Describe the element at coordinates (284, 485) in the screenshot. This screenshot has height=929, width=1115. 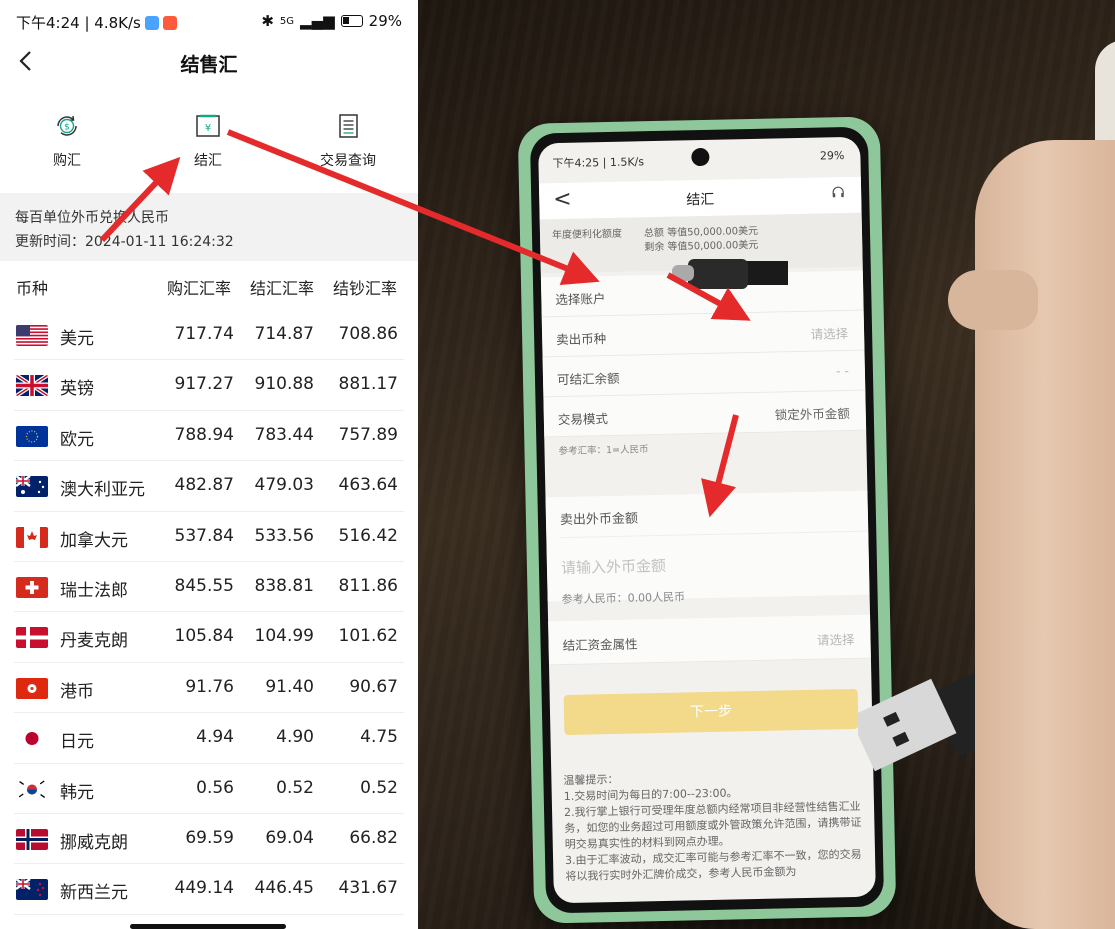
I see `settle-rate: 479.03` at that location.